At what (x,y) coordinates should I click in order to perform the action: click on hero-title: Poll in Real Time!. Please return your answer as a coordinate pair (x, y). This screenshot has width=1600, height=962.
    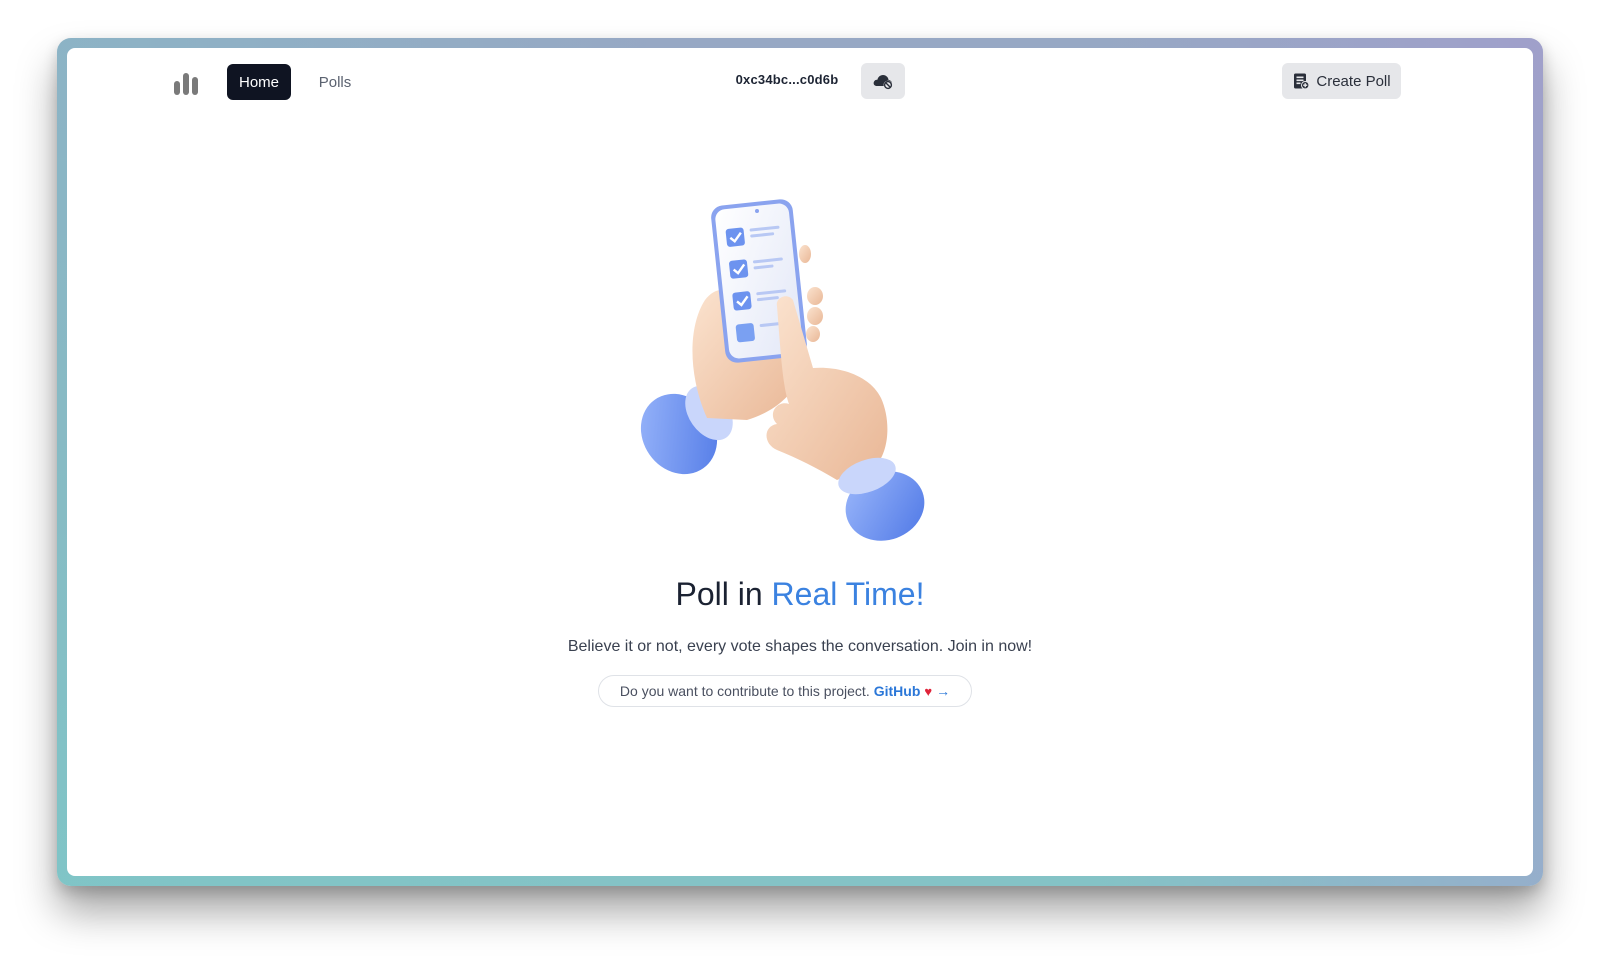
    Looking at the image, I should click on (800, 594).